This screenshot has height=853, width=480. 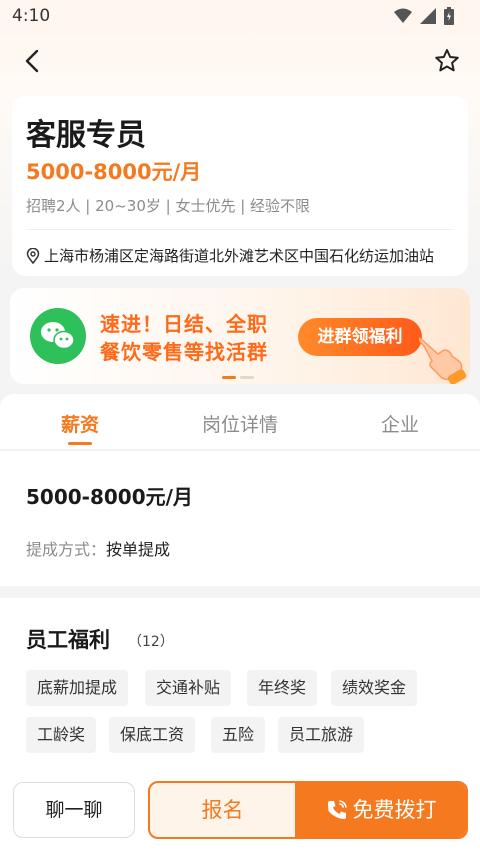 I want to click on bottom-action-bar: 聊一聊 报名 免费拨打, so click(x=240, y=810).